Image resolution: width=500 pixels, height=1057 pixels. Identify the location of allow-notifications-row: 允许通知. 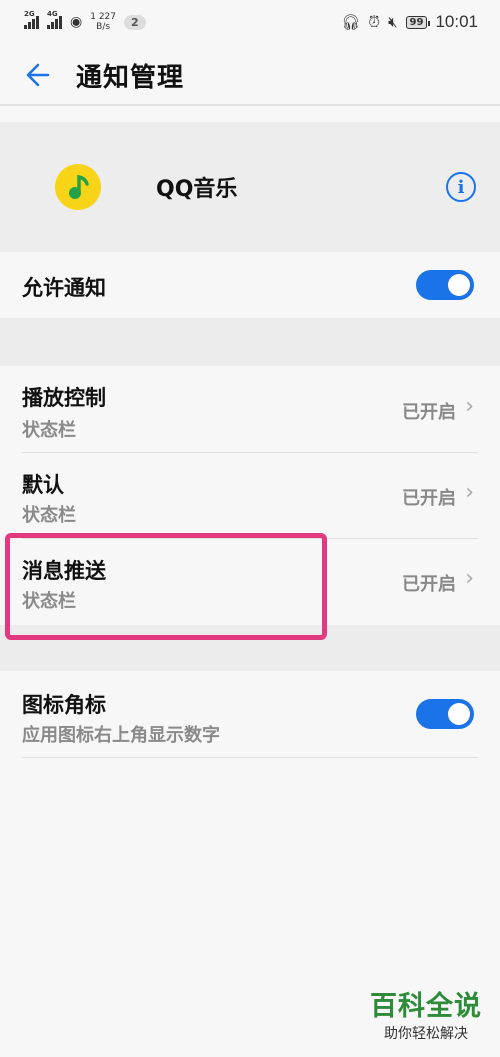
(250, 285).